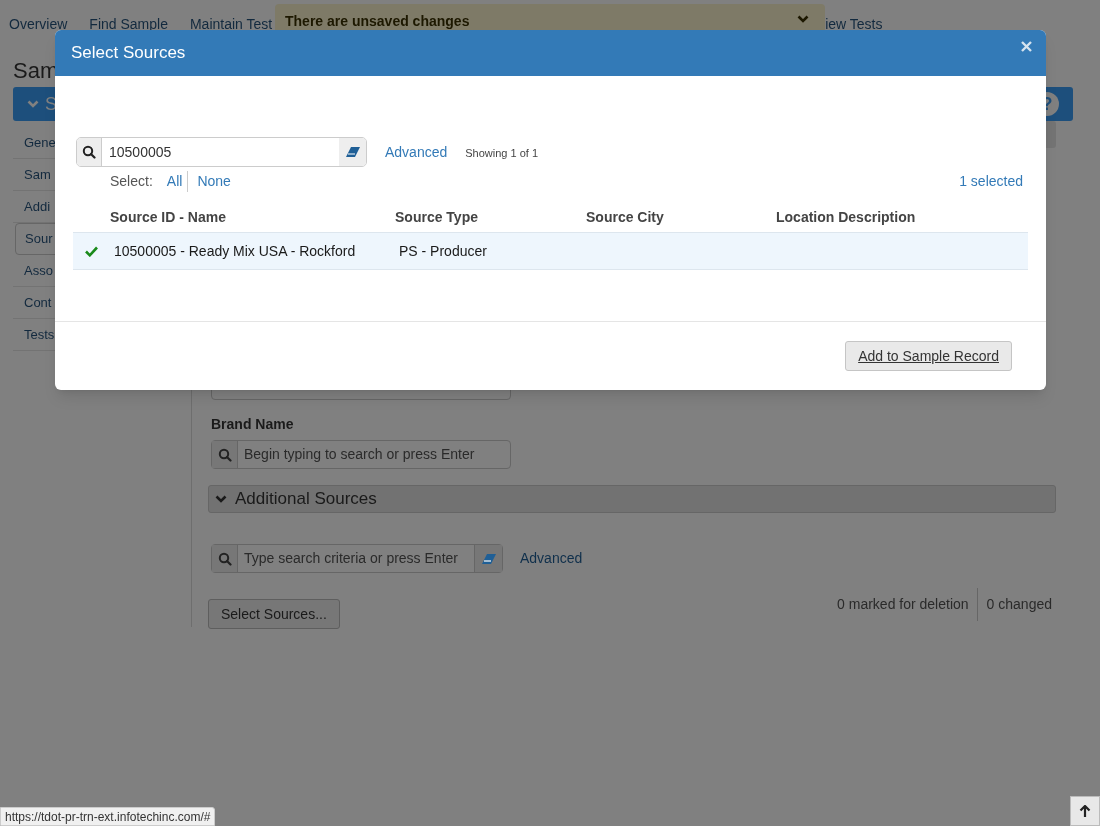 The height and width of the screenshot is (826, 1100). What do you see at coordinates (128, 53) in the screenshot?
I see `dialog-title: Select Sources` at bounding box center [128, 53].